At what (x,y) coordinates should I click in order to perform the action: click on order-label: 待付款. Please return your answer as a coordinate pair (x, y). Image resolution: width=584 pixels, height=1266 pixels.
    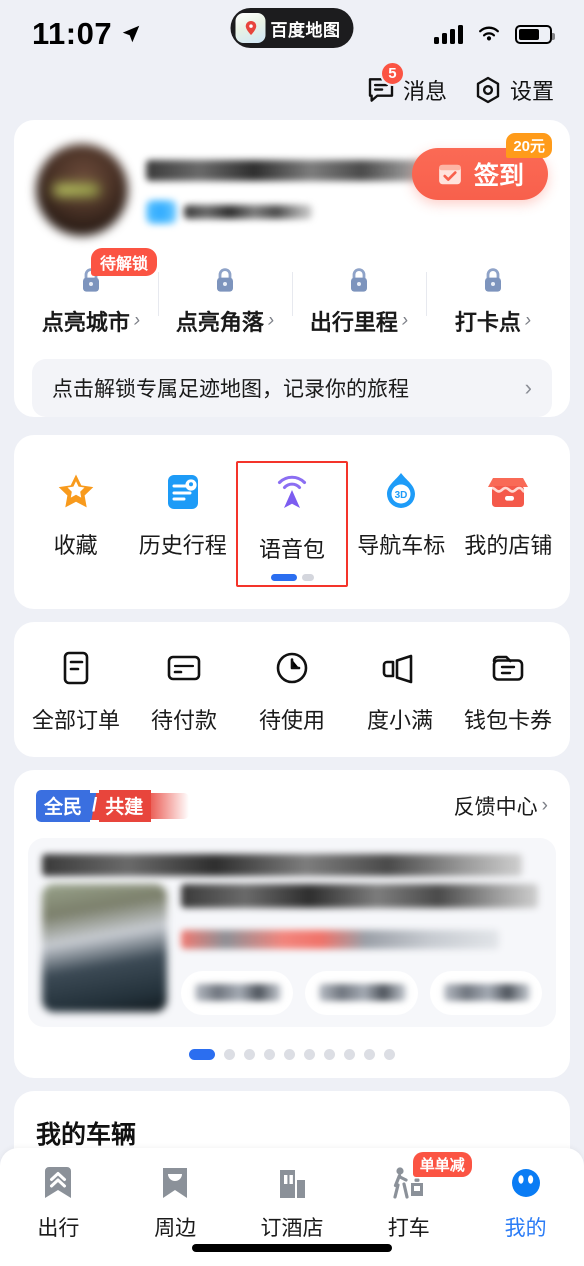
    Looking at the image, I should click on (183, 720).